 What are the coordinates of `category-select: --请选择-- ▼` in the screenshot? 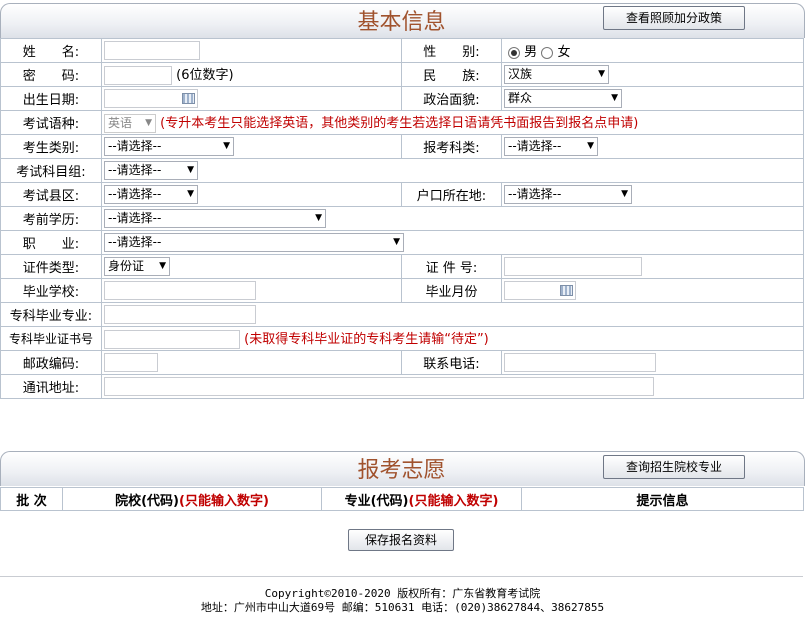 It's located at (169, 146).